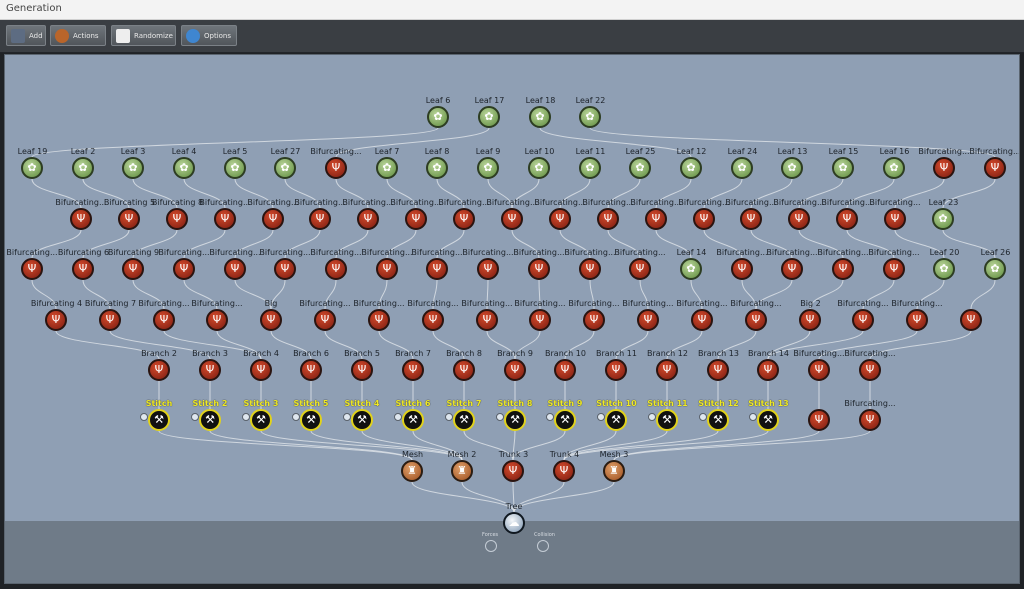 Image resolution: width=1024 pixels, height=589 pixels. I want to click on row3-node-2: Ψ, so click(177, 219).